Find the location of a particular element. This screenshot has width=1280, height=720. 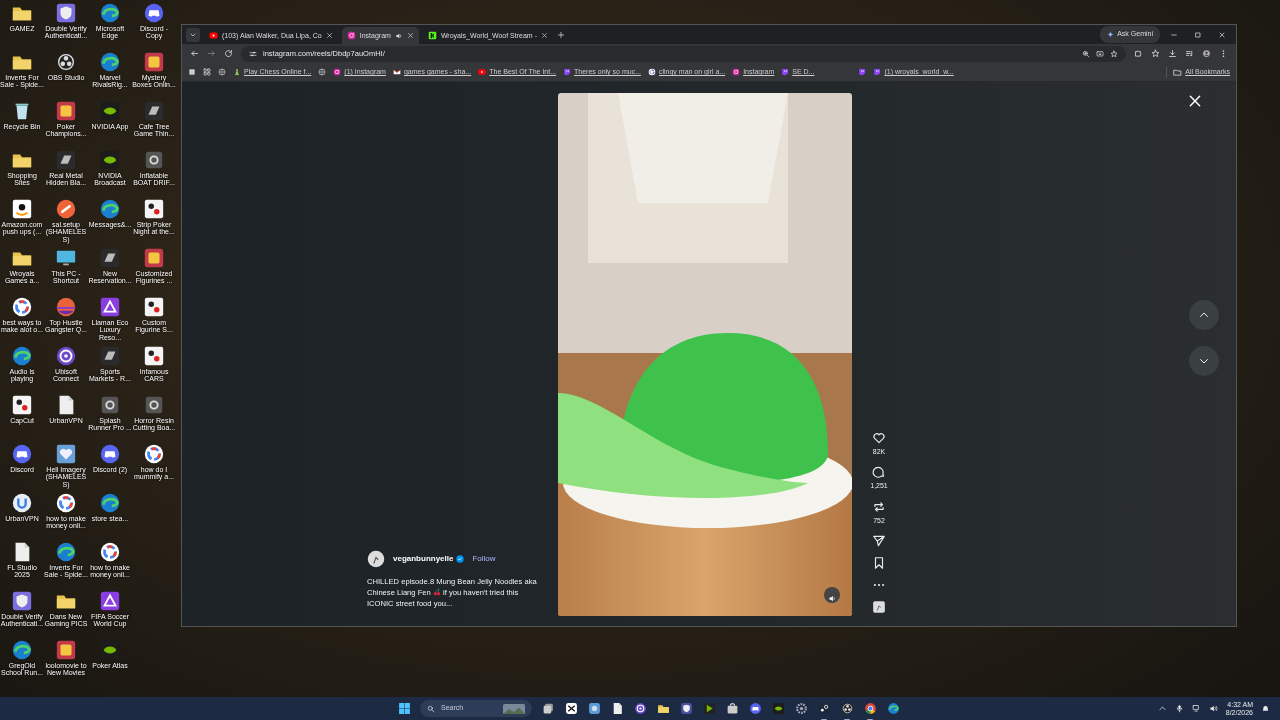

comment-icon is located at coordinates (879, 472).